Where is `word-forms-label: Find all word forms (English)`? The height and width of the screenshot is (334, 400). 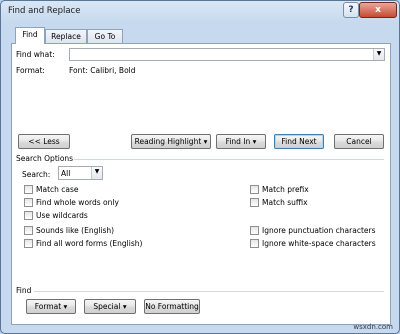
word-forms-label: Find all word forms (English) is located at coordinates (89, 243).